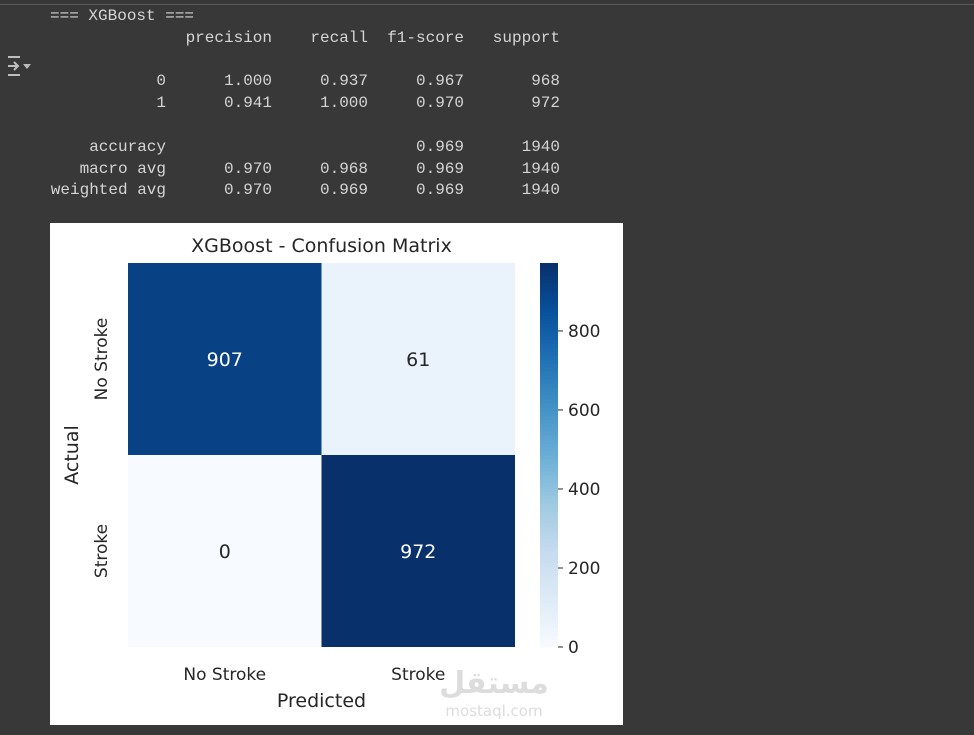 The image size is (974, 735). What do you see at coordinates (526, 37) in the screenshot?
I see `report-header: support` at bounding box center [526, 37].